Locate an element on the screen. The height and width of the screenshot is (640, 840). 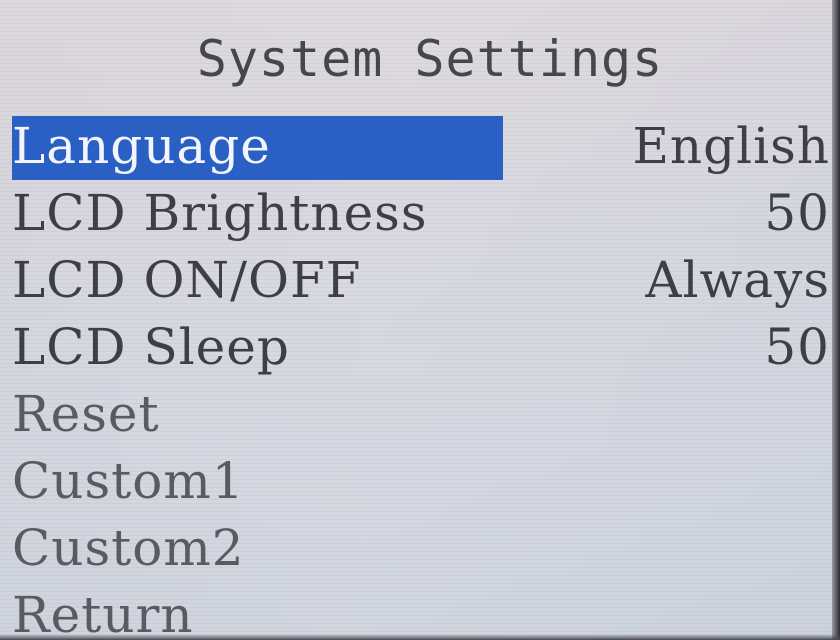
menu-item-custom1: Custom1 is located at coordinates (420, 480).